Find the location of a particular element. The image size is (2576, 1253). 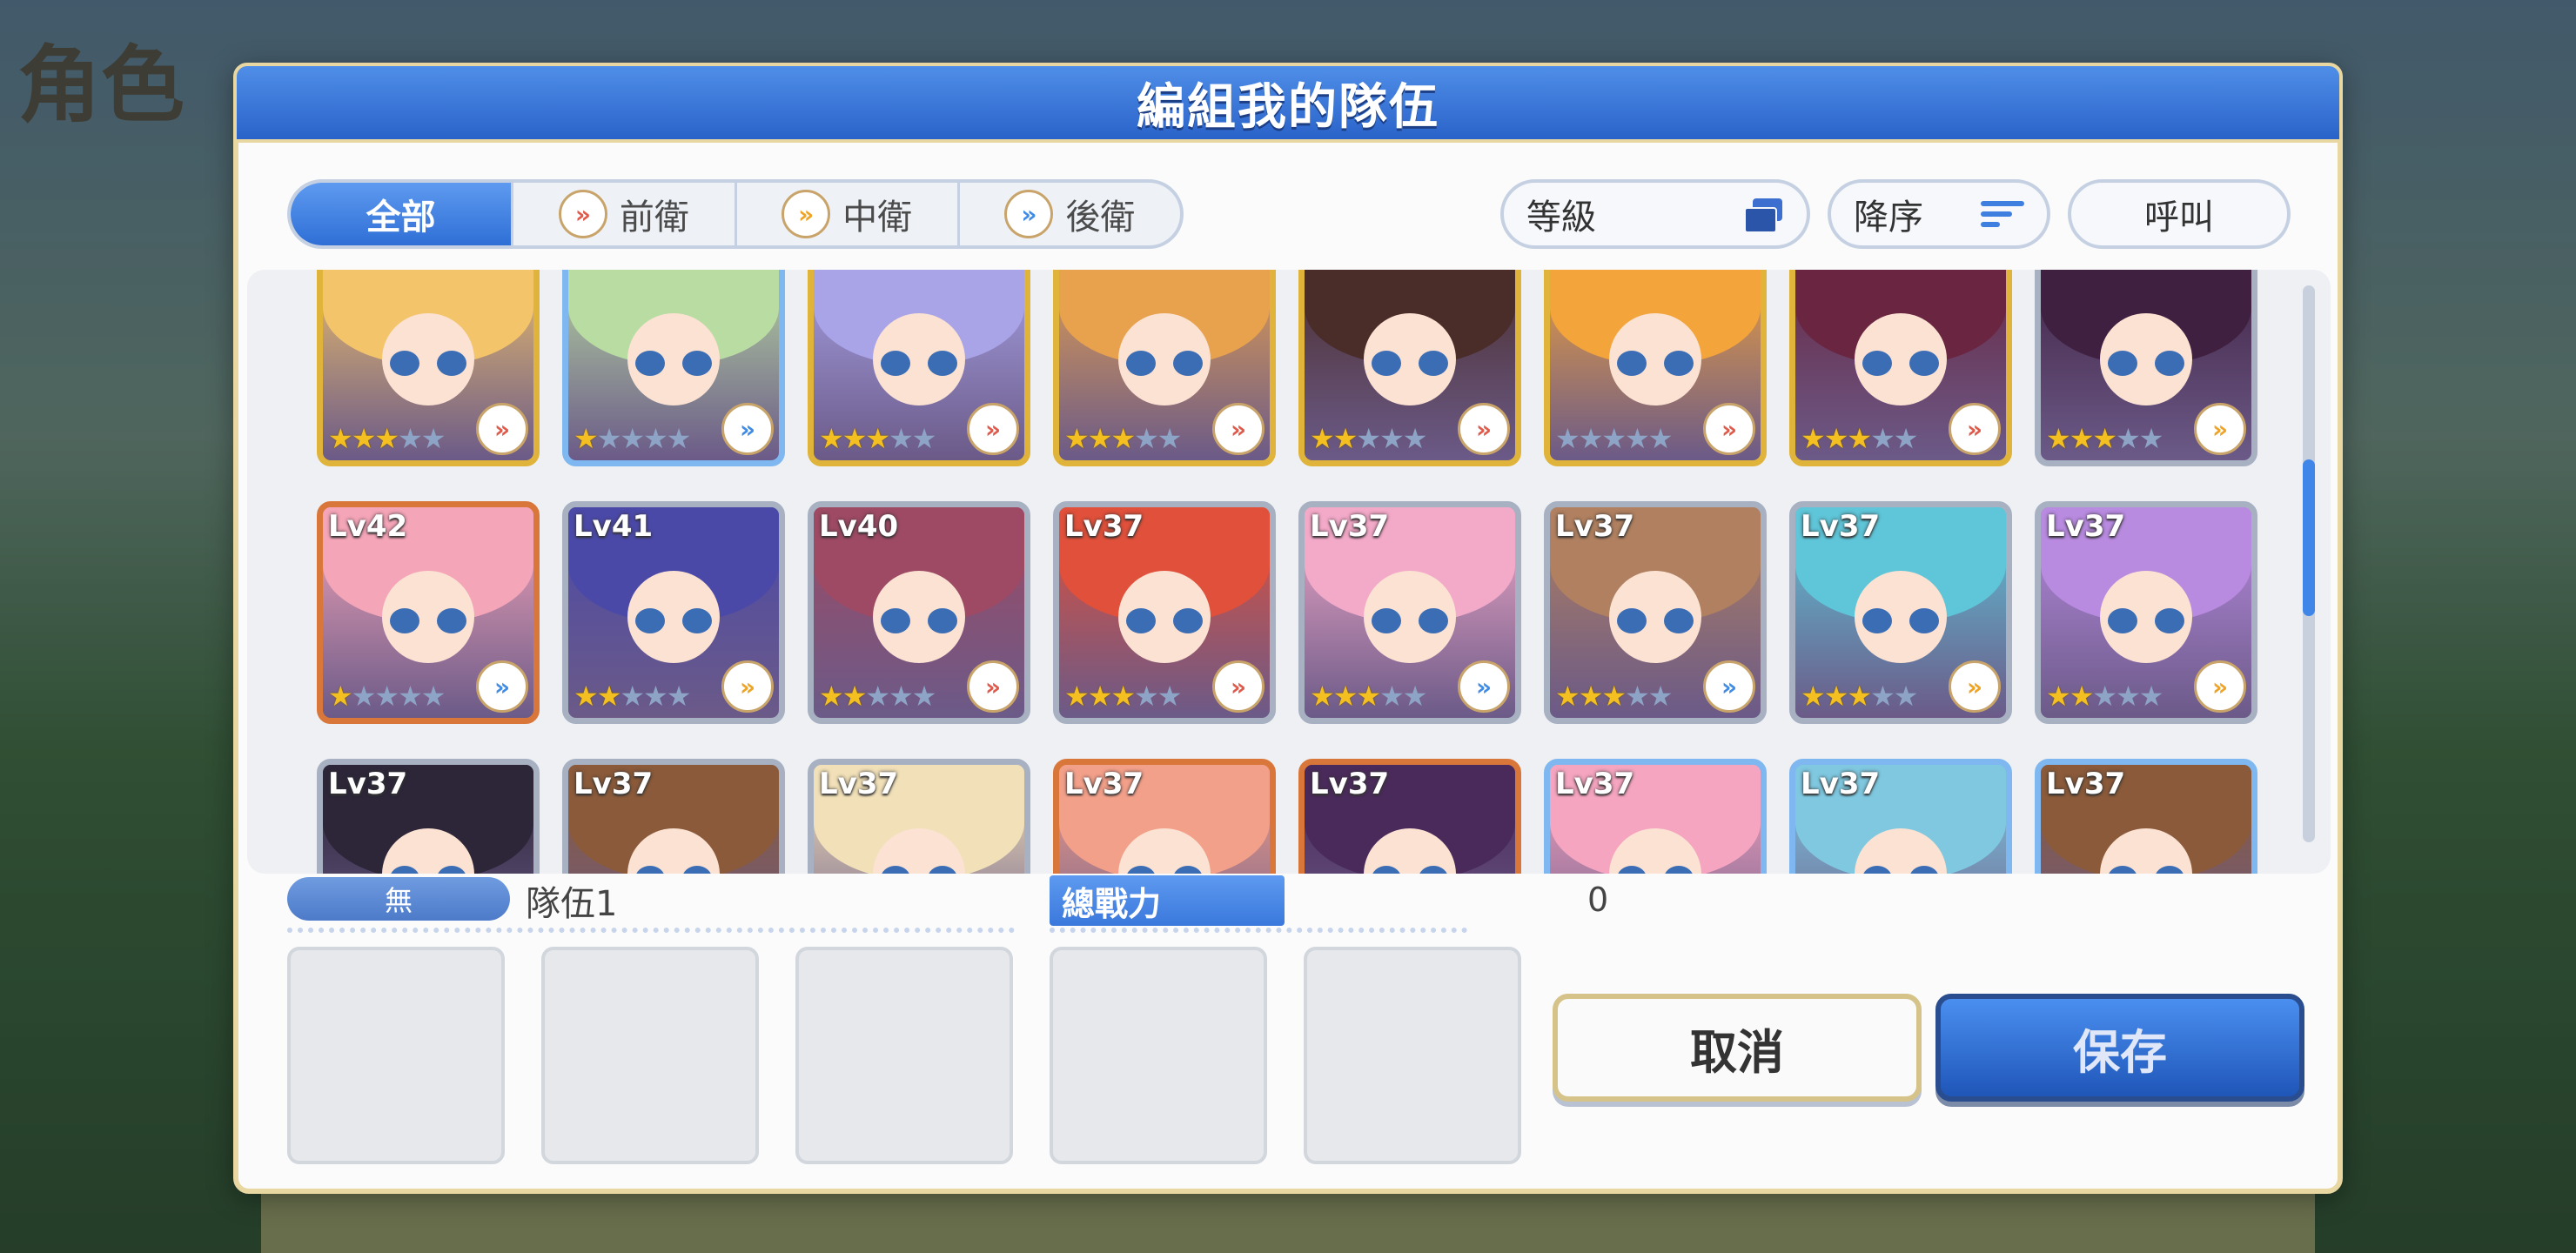

total-power-value: 0 is located at coordinates (1598, 900).